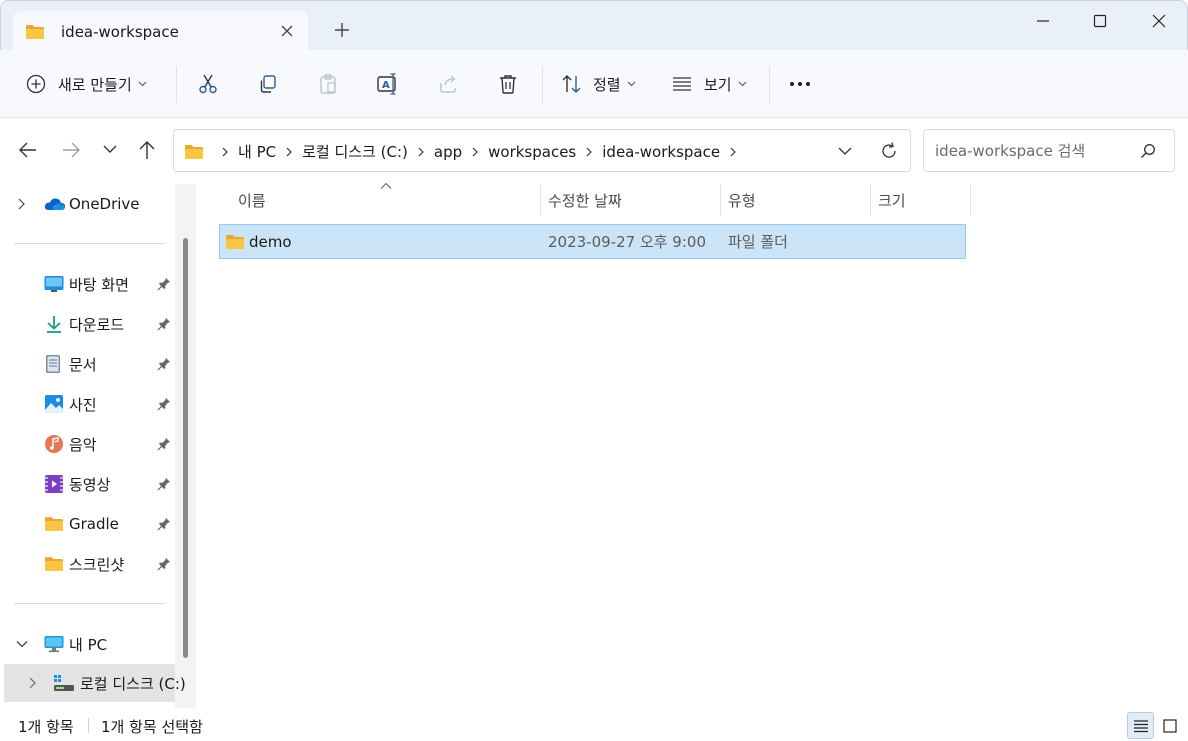  I want to click on sort-button: 정렬, so click(598, 84).